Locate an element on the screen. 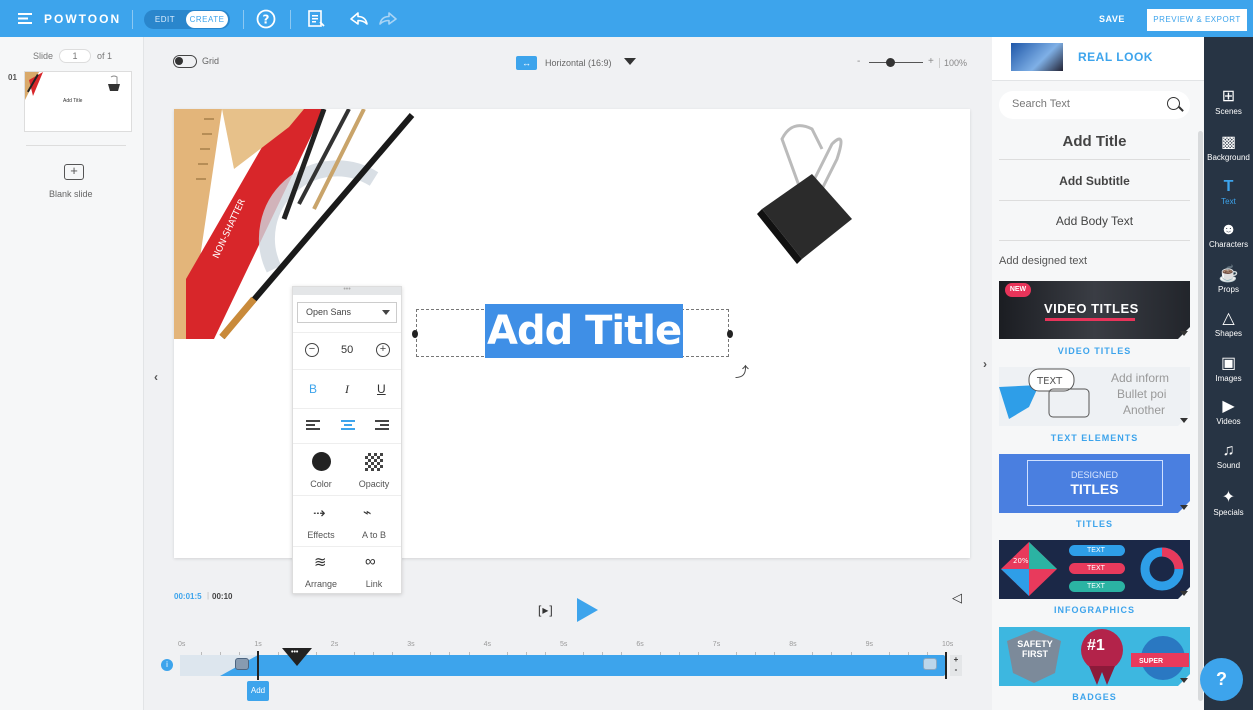 Image resolution: width=1253 pixels, height=710 pixels. decrease-size-icon: − is located at coordinates (312, 350).